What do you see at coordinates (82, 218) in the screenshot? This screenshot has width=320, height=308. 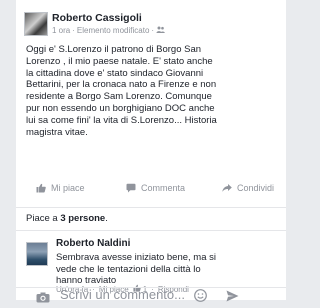 I see `likes-count: 3 persone` at bounding box center [82, 218].